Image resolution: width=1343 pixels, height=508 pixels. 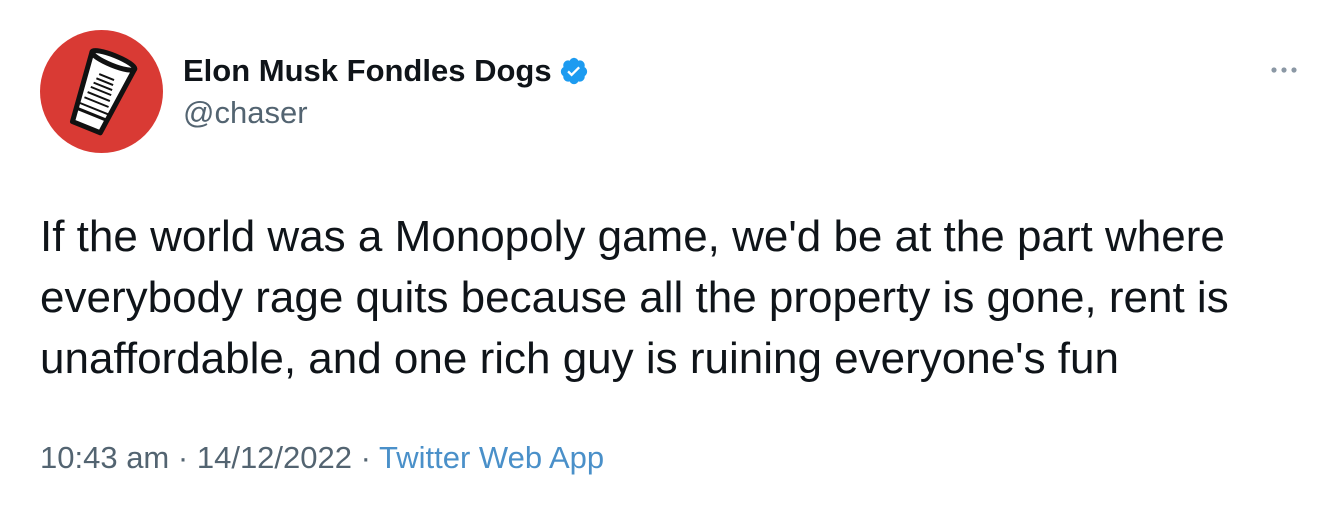 I want to click on tweet-time: 10:43 am, so click(x=104, y=457).